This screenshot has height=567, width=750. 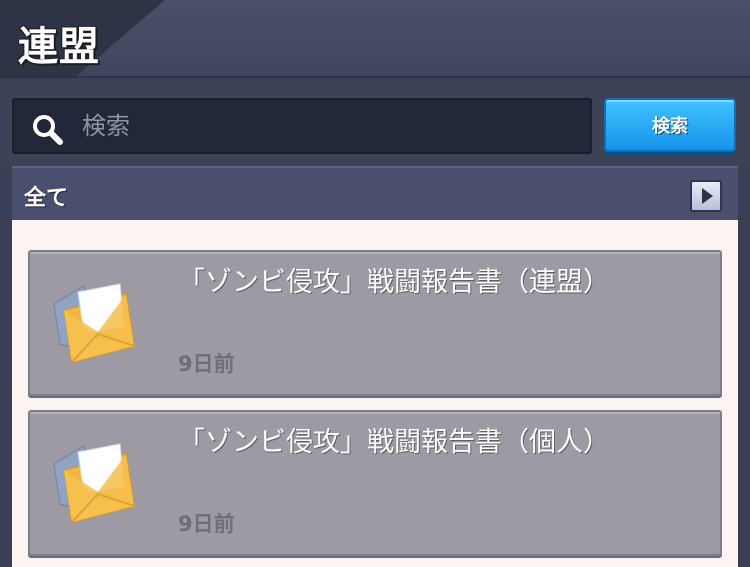 I want to click on page-title: 連盟, so click(x=59, y=47).